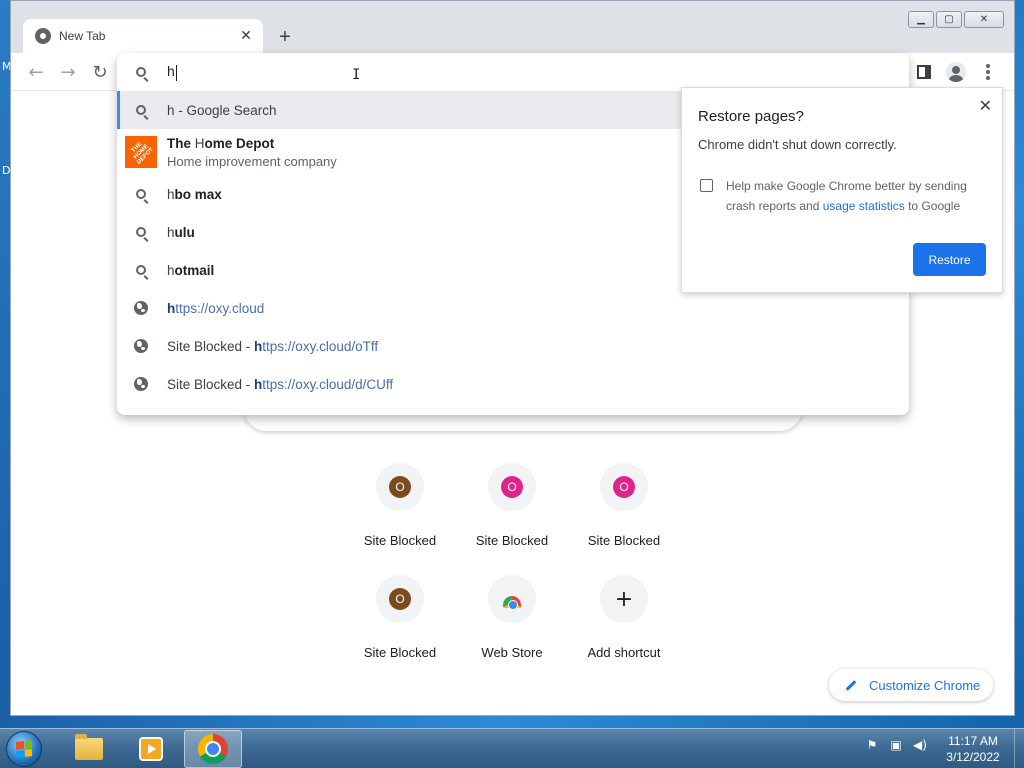  What do you see at coordinates (851, 685) in the screenshot?
I see `pencil-icon` at bounding box center [851, 685].